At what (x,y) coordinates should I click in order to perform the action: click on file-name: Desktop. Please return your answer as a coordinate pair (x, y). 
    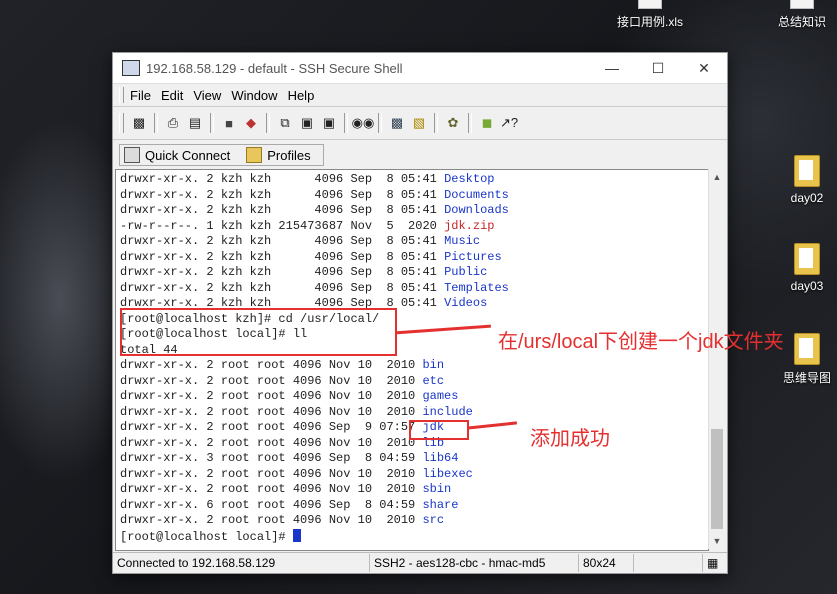
    Looking at the image, I should click on (469, 179).